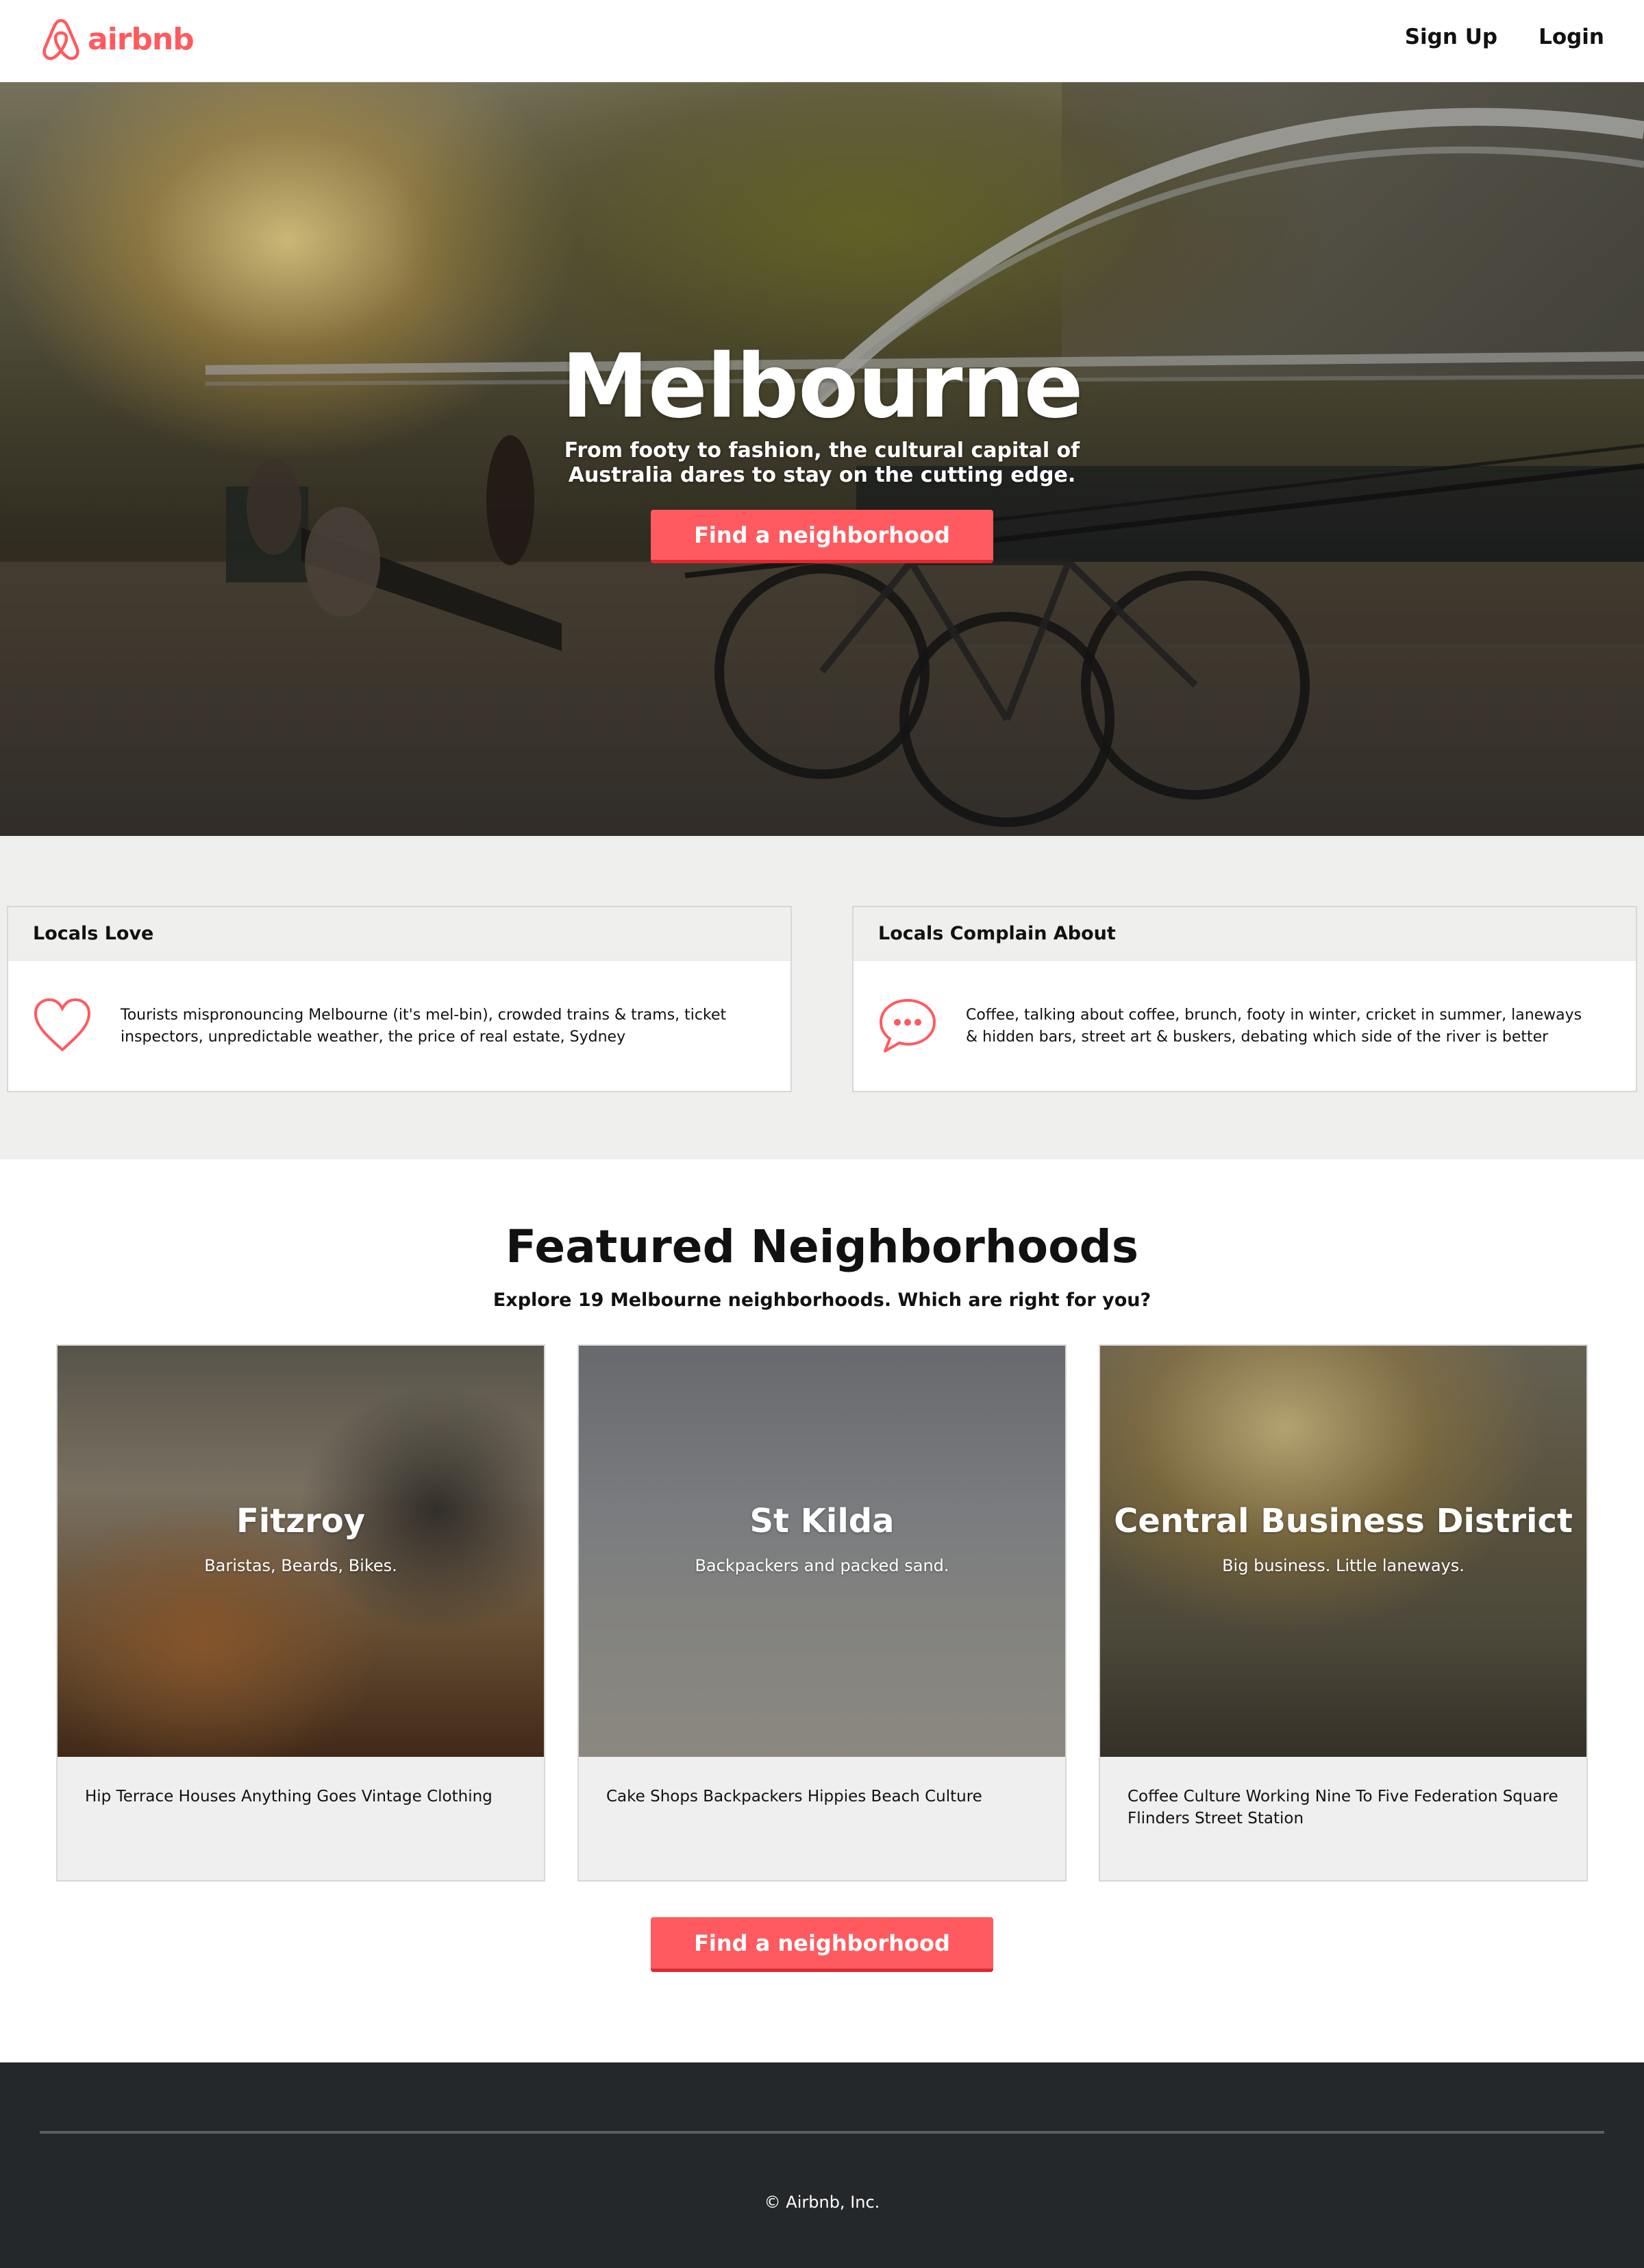 This screenshot has height=2268, width=1644. Describe the element at coordinates (822, 2132) in the screenshot. I see `footer-divider` at that location.